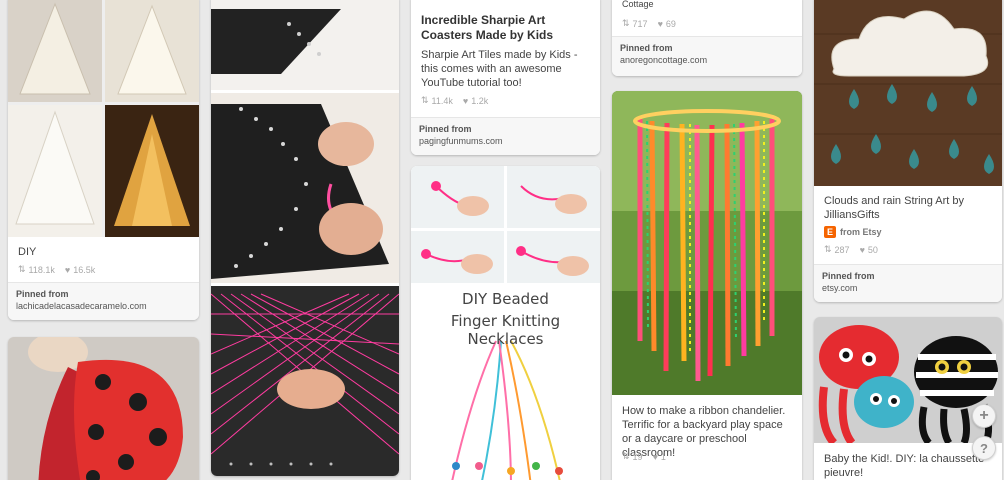 Image resolution: width=1004 pixels, height=480 pixels. I want to click on repin-count: 19, so click(637, 456).